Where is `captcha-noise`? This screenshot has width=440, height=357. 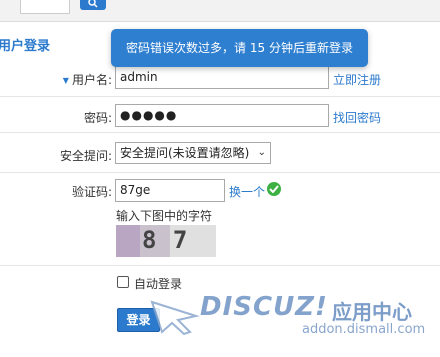
captcha-noise is located at coordinates (128, 241).